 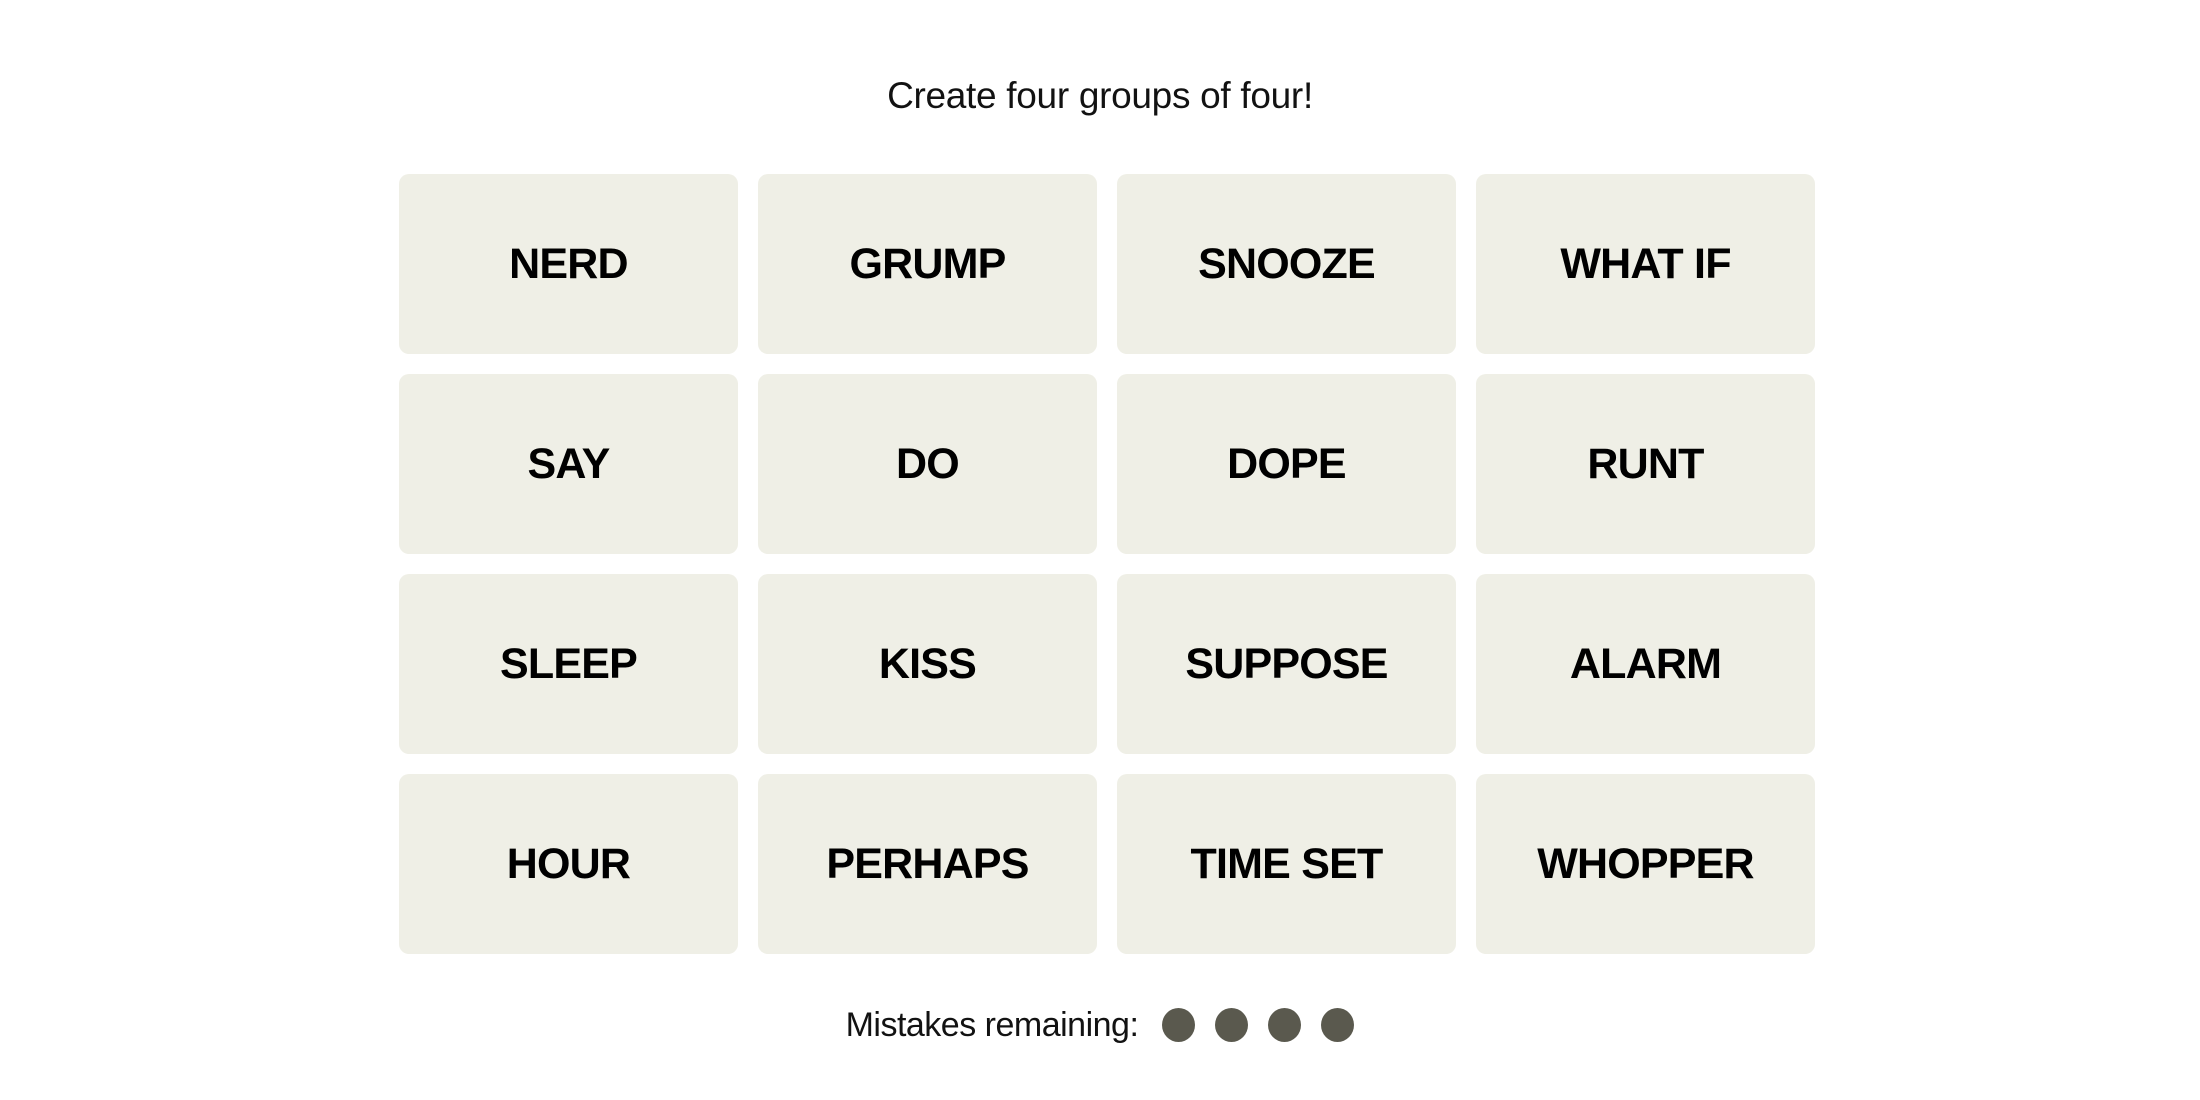 What do you see at coordinates (568, 464) in the screenshot?
I see `word-tile: SAY` at bounding box center [568, 464].